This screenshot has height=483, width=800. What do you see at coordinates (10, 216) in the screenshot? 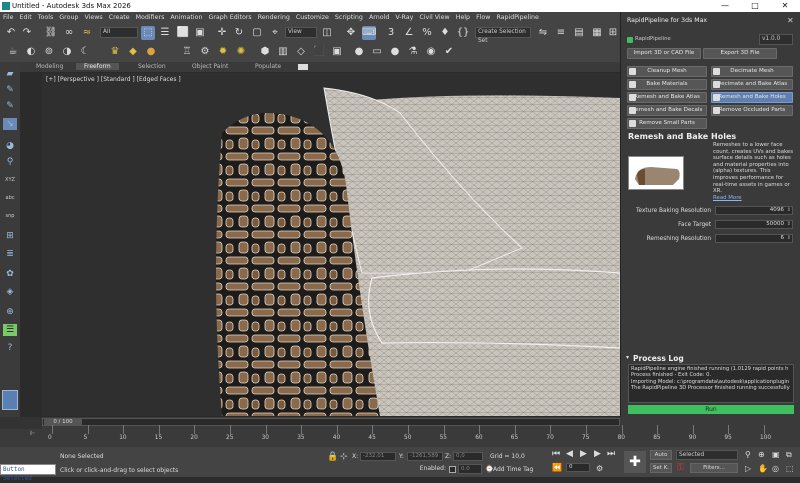
I see `snap-toggle-icon: snp` at bounding box center [10, 216].